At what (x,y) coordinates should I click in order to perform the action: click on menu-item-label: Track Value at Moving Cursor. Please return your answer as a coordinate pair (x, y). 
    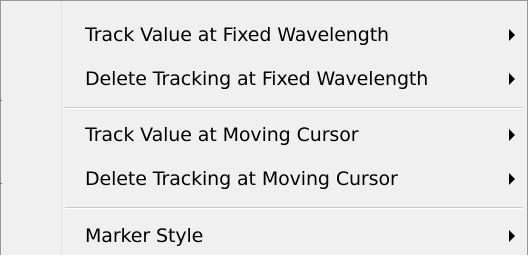
    Looking at the image, I should click on (222, 135).